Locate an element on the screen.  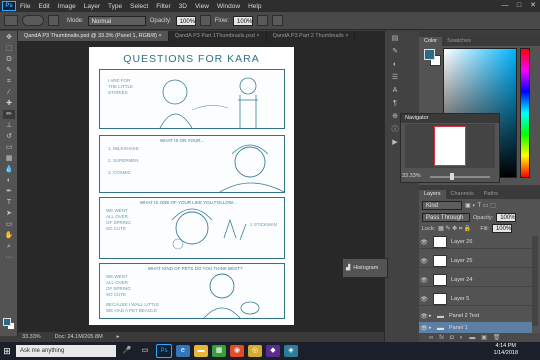
app-icon-red: ◉ is located at coordinates (237, 351).